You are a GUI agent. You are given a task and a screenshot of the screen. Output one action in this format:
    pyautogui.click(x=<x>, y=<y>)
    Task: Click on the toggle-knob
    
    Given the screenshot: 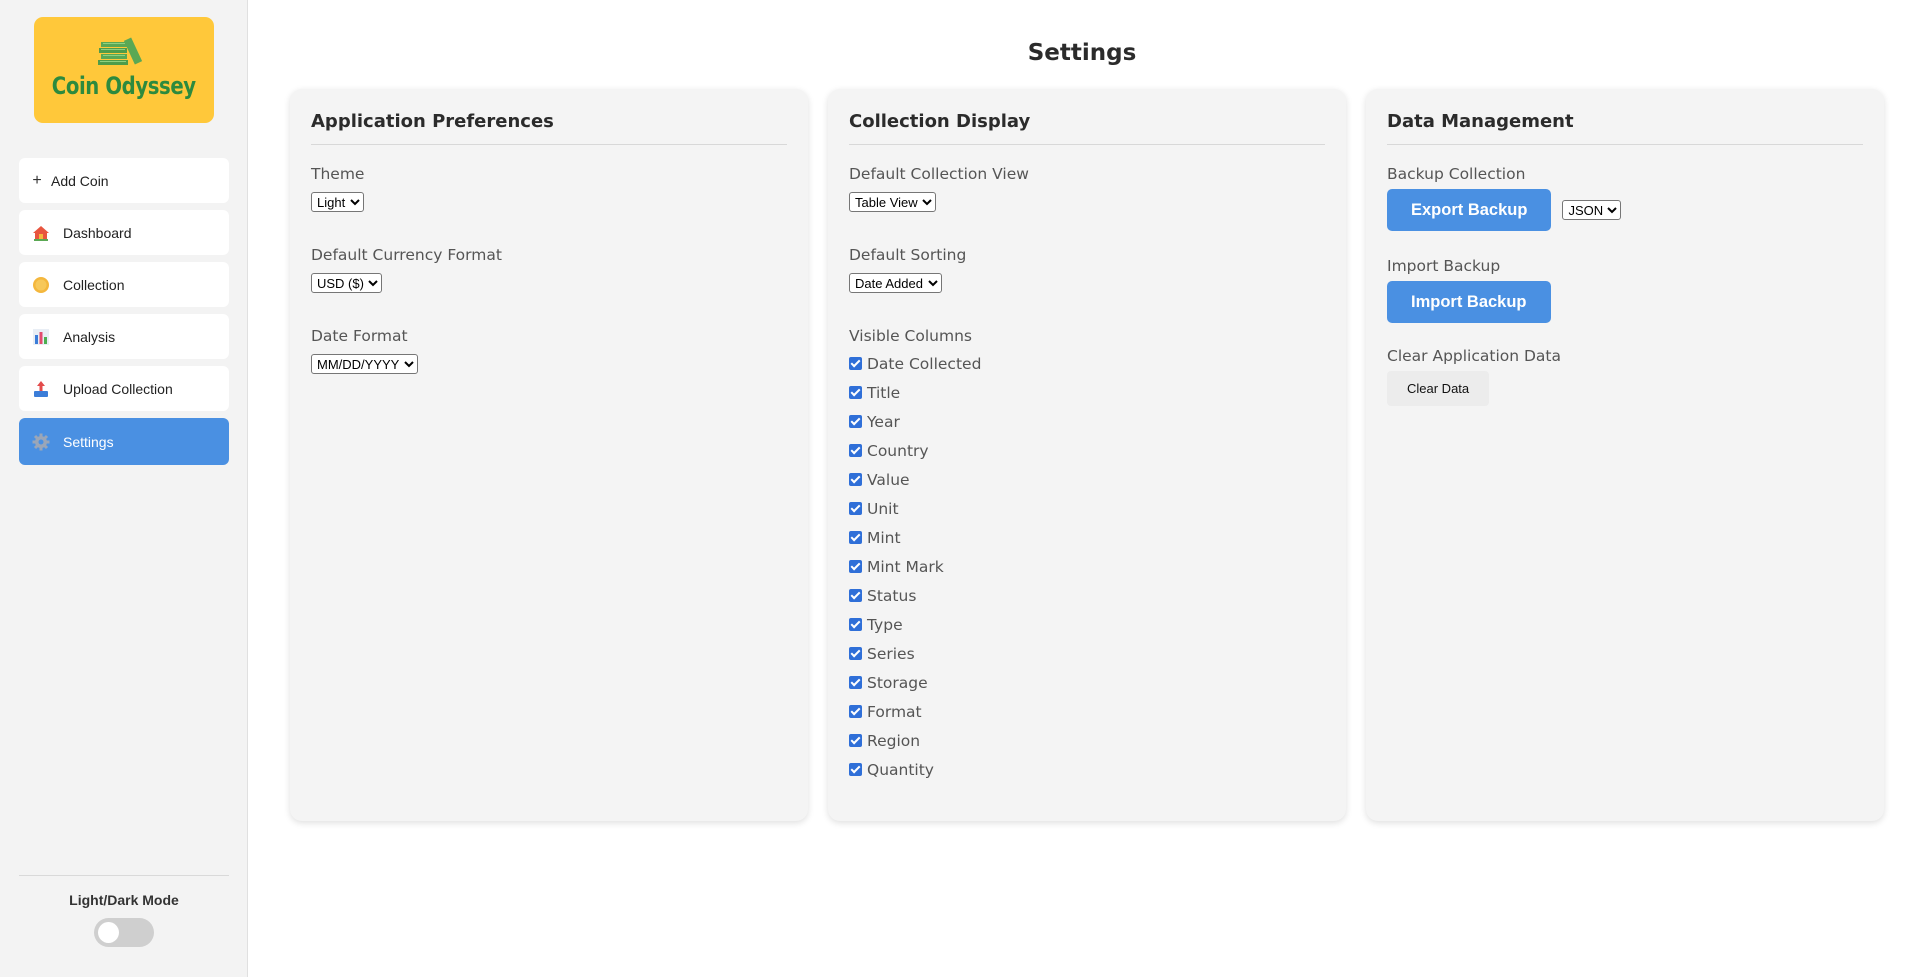 What is the action you would take?
    pyautogui.click(x=108, y=932)
    